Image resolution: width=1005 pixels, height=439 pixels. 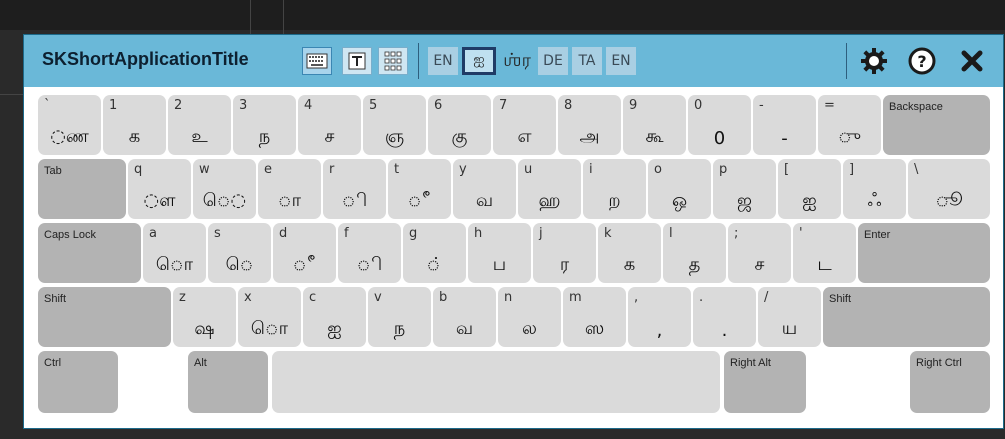 What do you see at coordinates (564, 253) in the screenshot?
I see `key-j: jர` at bounding box center [564, 253].